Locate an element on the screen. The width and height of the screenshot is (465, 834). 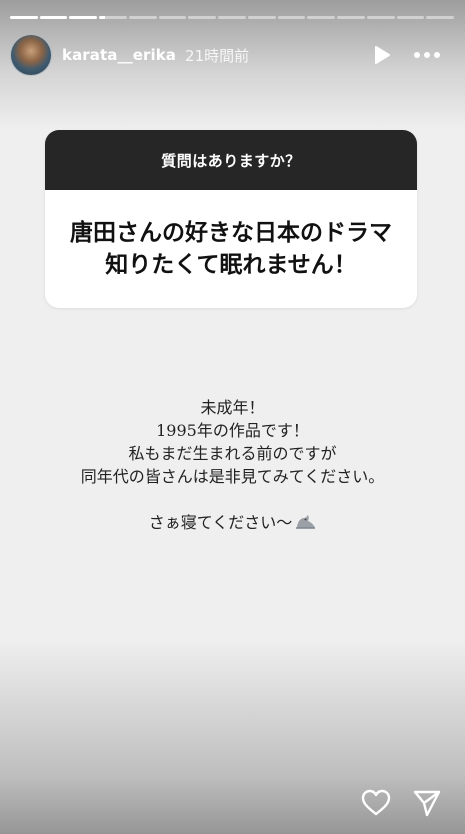
username: karata__erika is located at coordinates (119, 55).